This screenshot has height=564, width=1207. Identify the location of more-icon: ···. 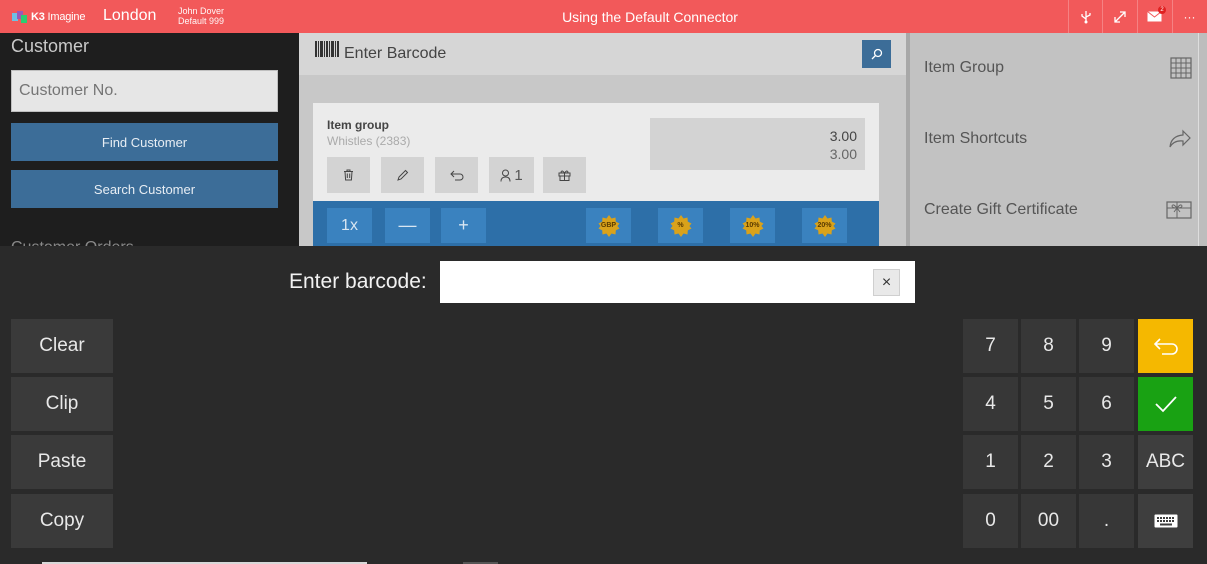
(1189, 16).